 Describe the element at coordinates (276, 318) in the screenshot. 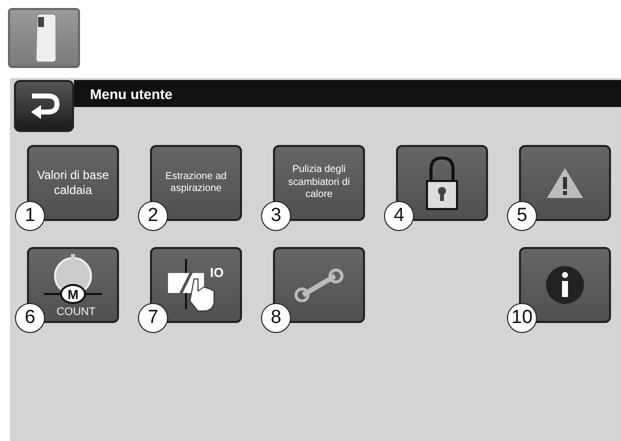

I see `number-badge: 8` at that location.